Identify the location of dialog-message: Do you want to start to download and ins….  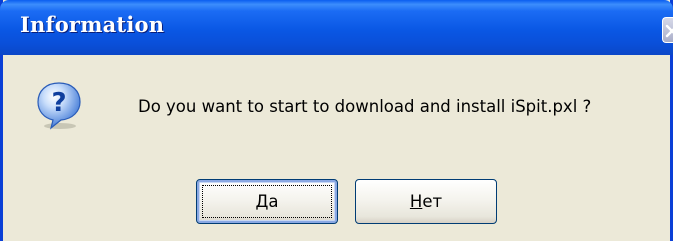
(365, 106).